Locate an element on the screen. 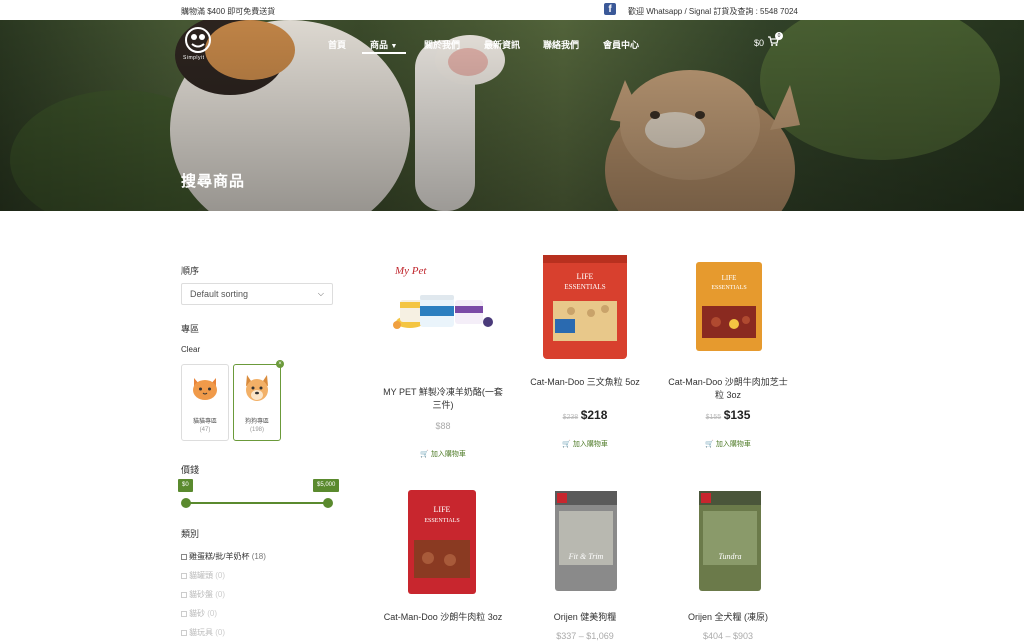 The width and height of the screenshot is (1024, 641). product-price: $155 $135 is located at coordinates (728, 415).